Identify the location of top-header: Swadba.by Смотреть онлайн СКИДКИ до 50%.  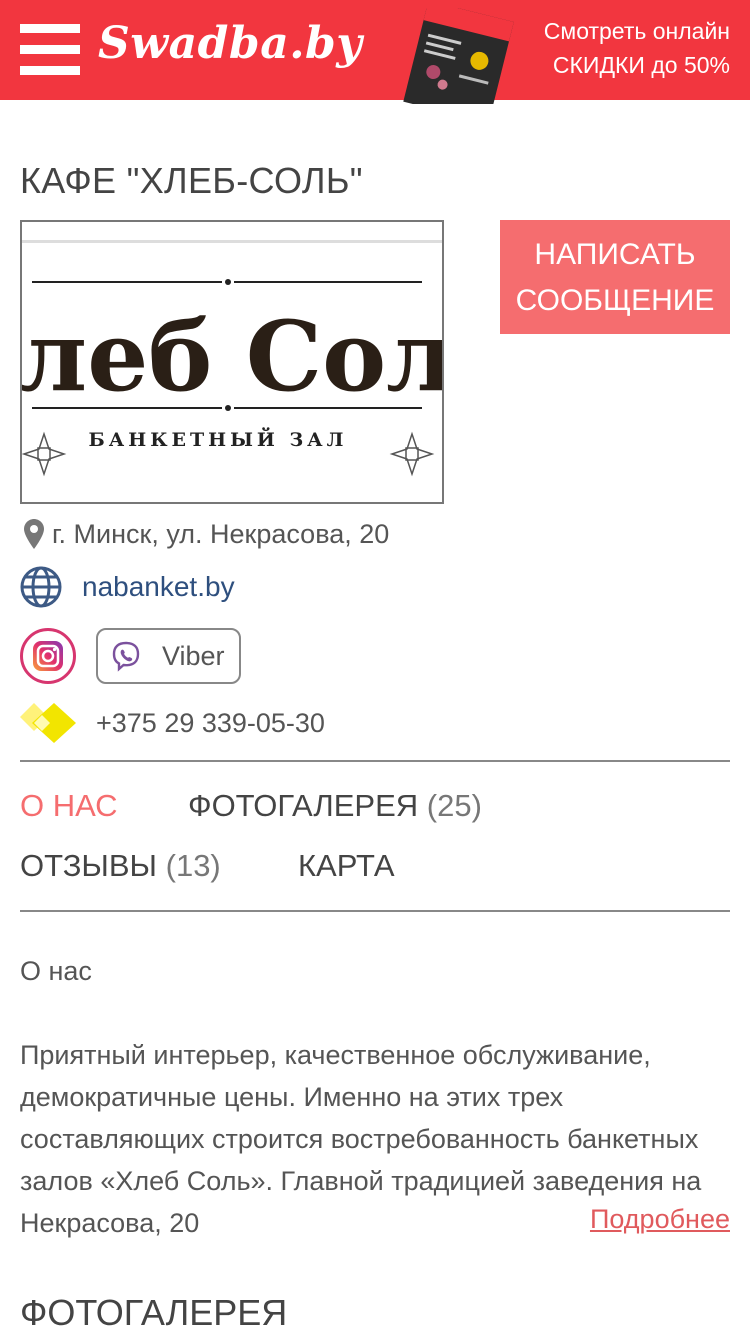
(375, 52).